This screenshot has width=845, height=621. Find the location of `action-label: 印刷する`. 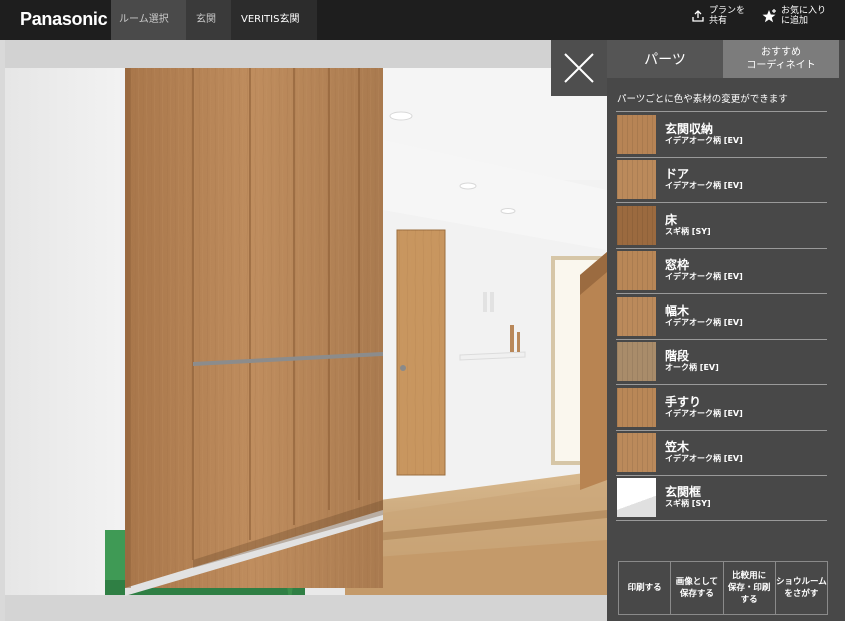

action-label: 印刷する is located at coordinates (645, 588).